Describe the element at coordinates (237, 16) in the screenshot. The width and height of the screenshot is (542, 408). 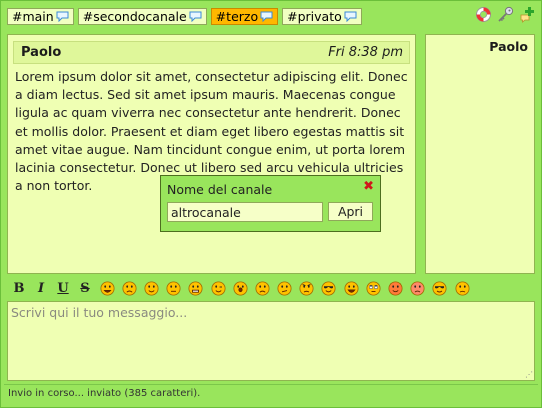
I see `tab-label: #terzo` at that location.